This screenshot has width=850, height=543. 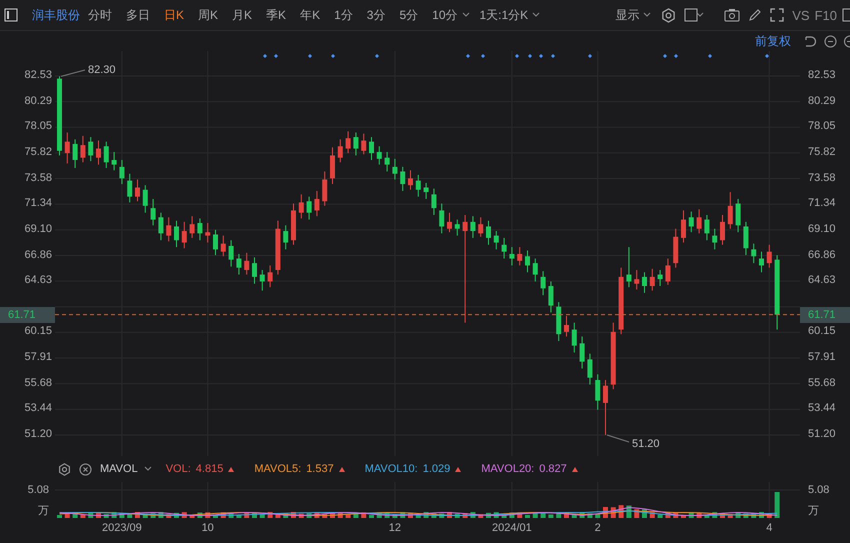 I want to click on panel-icon, so click(x=11, y=15).